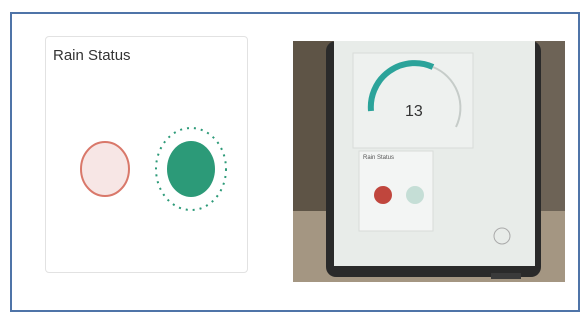 The height and width of the screenshot is (312, 585). What do you see at coordinates (414, 111) in the screenshot?
I see `gauge-value: 13` at bounding box center [414, 111].